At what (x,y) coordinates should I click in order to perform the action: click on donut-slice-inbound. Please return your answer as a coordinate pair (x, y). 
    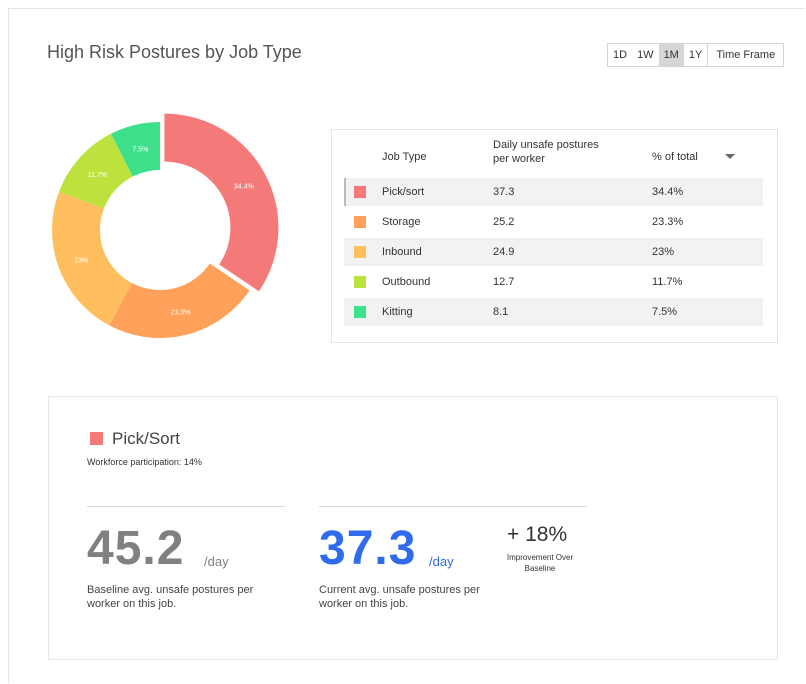
    Looking at the image, I should click on (92, 258).